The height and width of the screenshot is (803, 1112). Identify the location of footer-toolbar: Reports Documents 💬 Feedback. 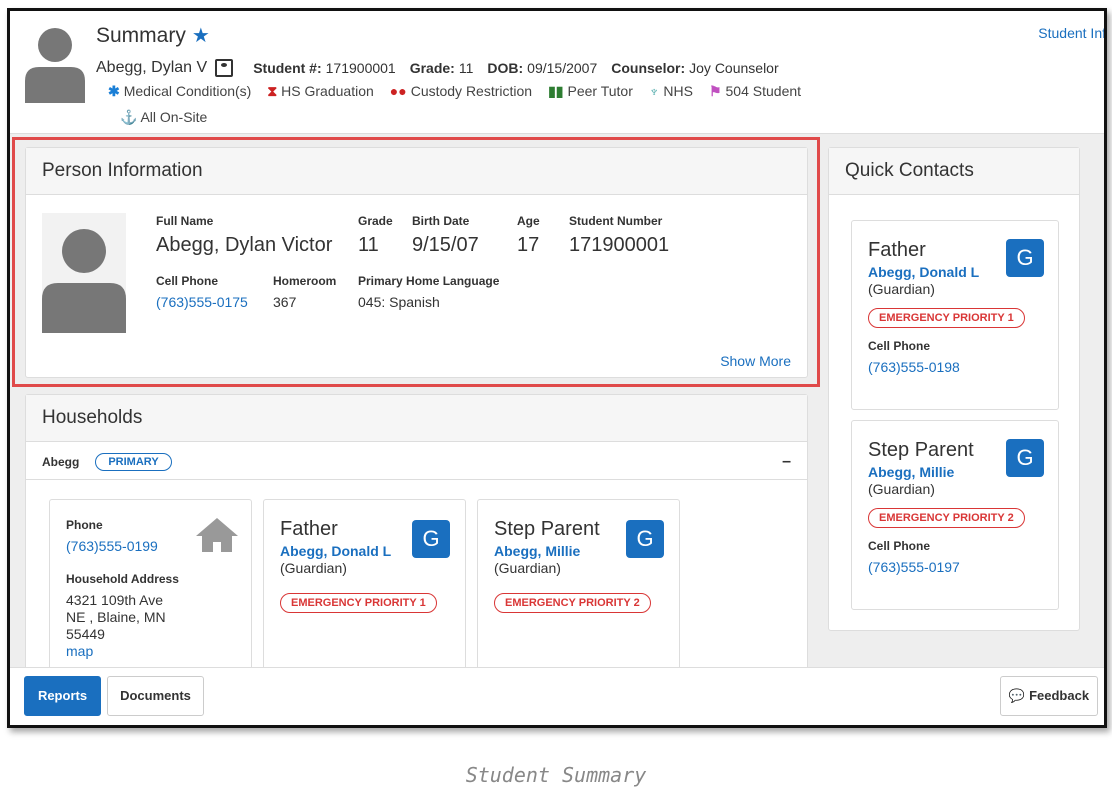
(557, 696).